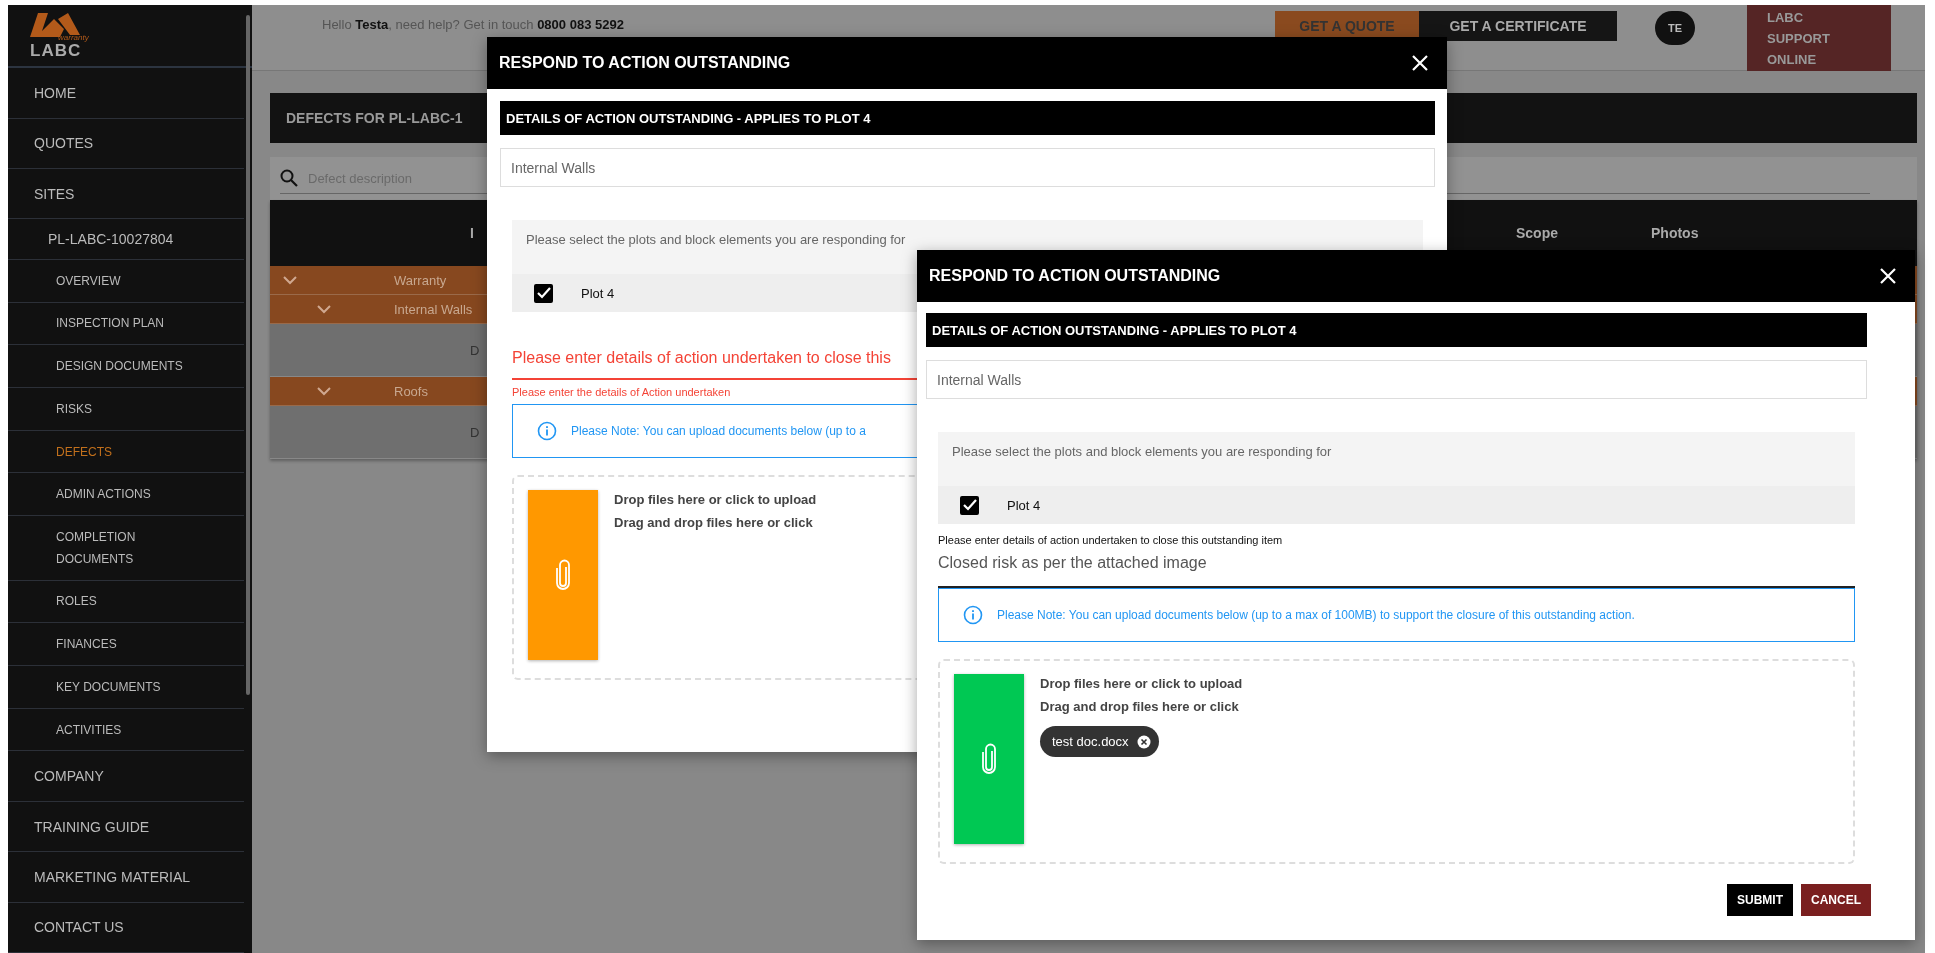 Image resolution: width=1935 pixels, height=953 pixels. Describe the element at coordinates (718, 431) in the screenshot. I see `note-text: Please Note: You can upload documents below (up to a` at that location.